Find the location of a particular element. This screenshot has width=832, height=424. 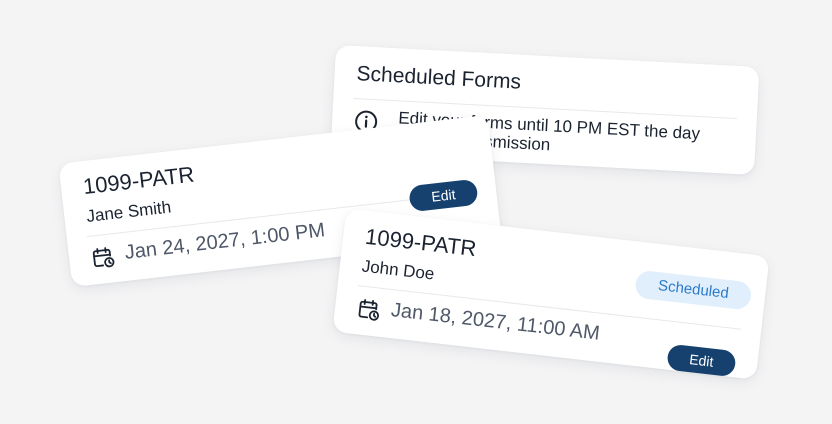

recipient-name: Jane Smith is located at coordinates (129, 211).